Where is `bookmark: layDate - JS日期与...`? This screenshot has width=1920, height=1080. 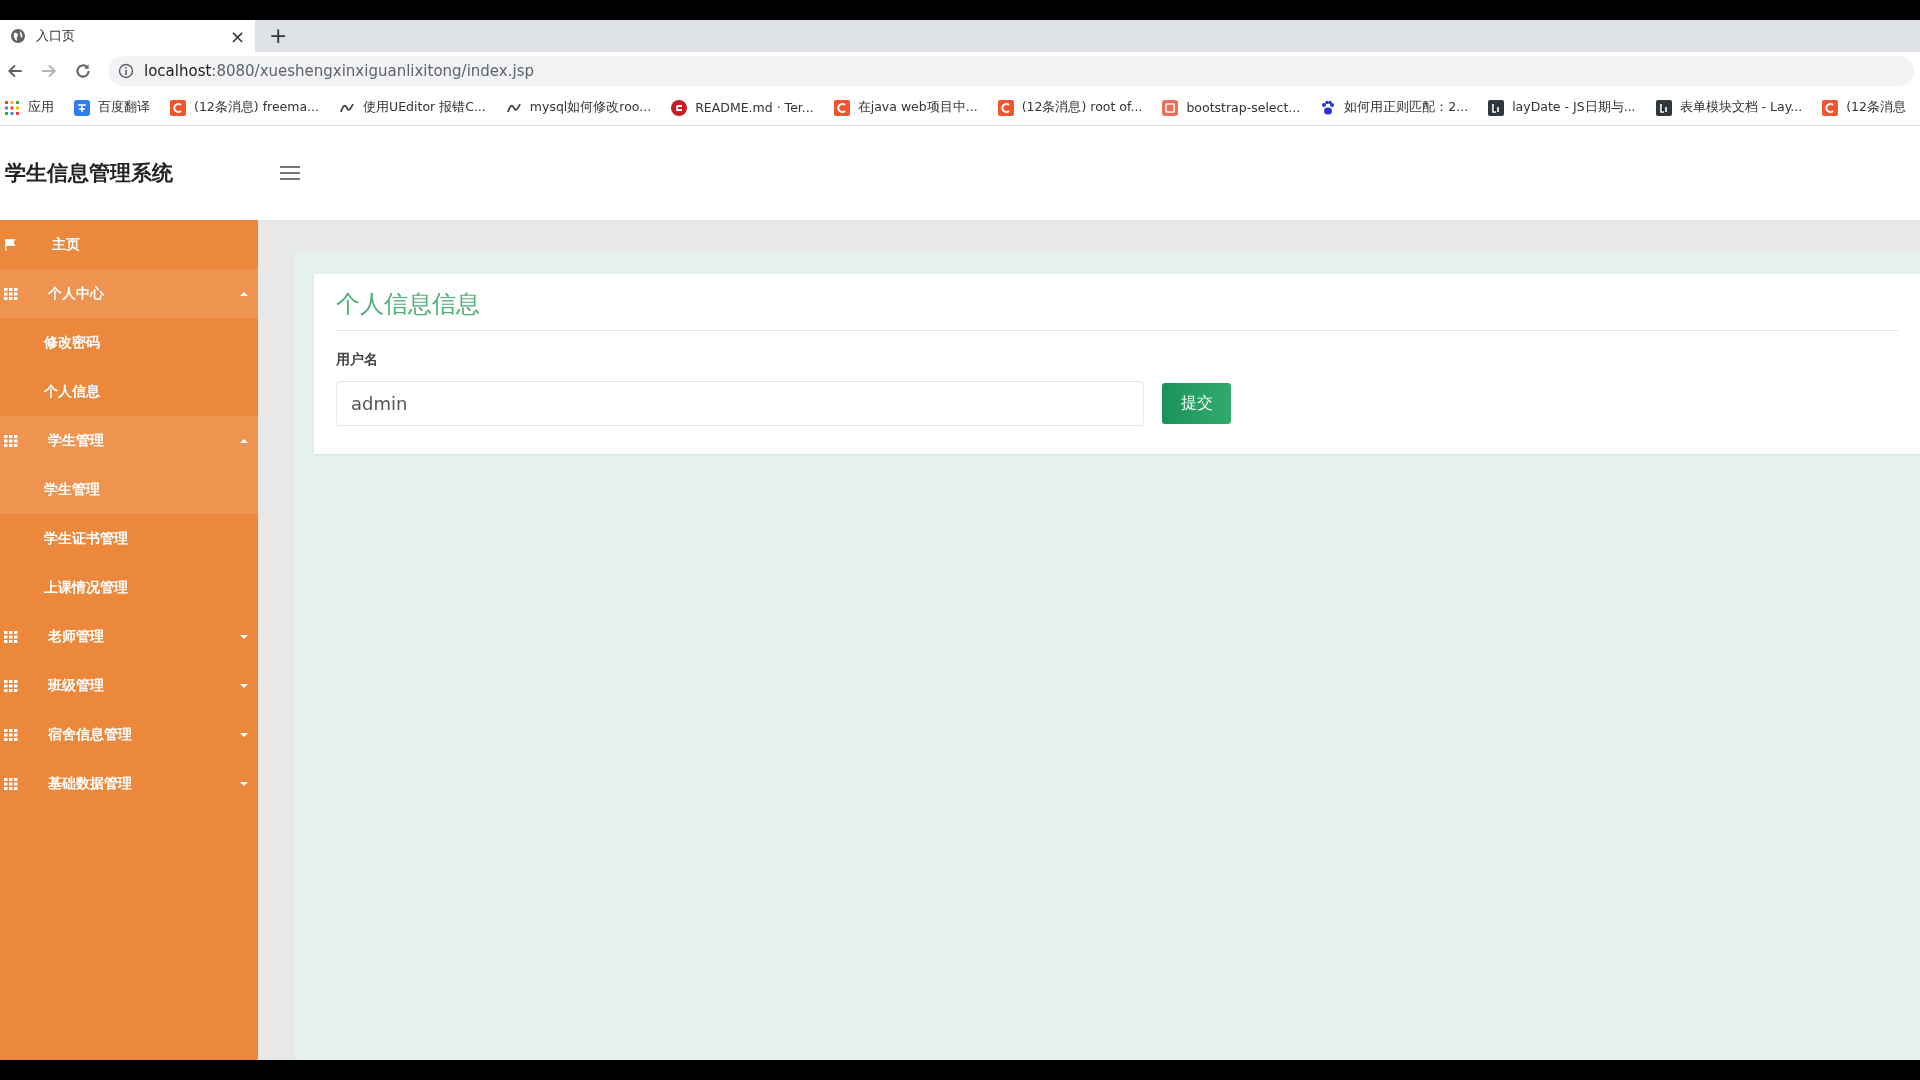 bookmark: layDate - JS日期与... is located at coordinates (1562, 107).